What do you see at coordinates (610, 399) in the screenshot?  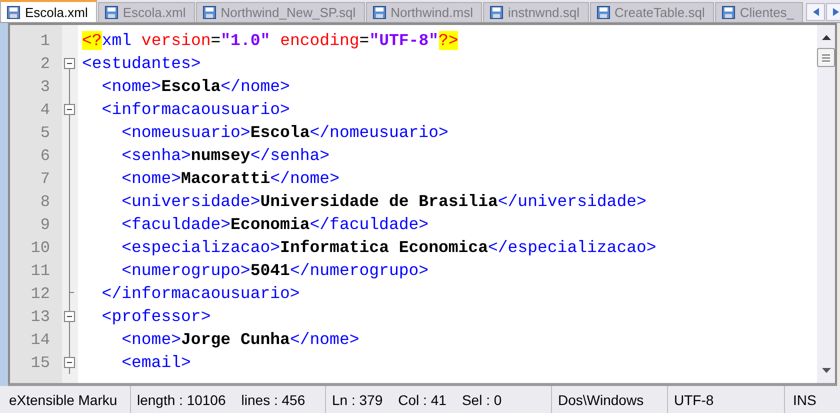 I see `status-text: Dos\Windows` at bounding box center [610, 399].